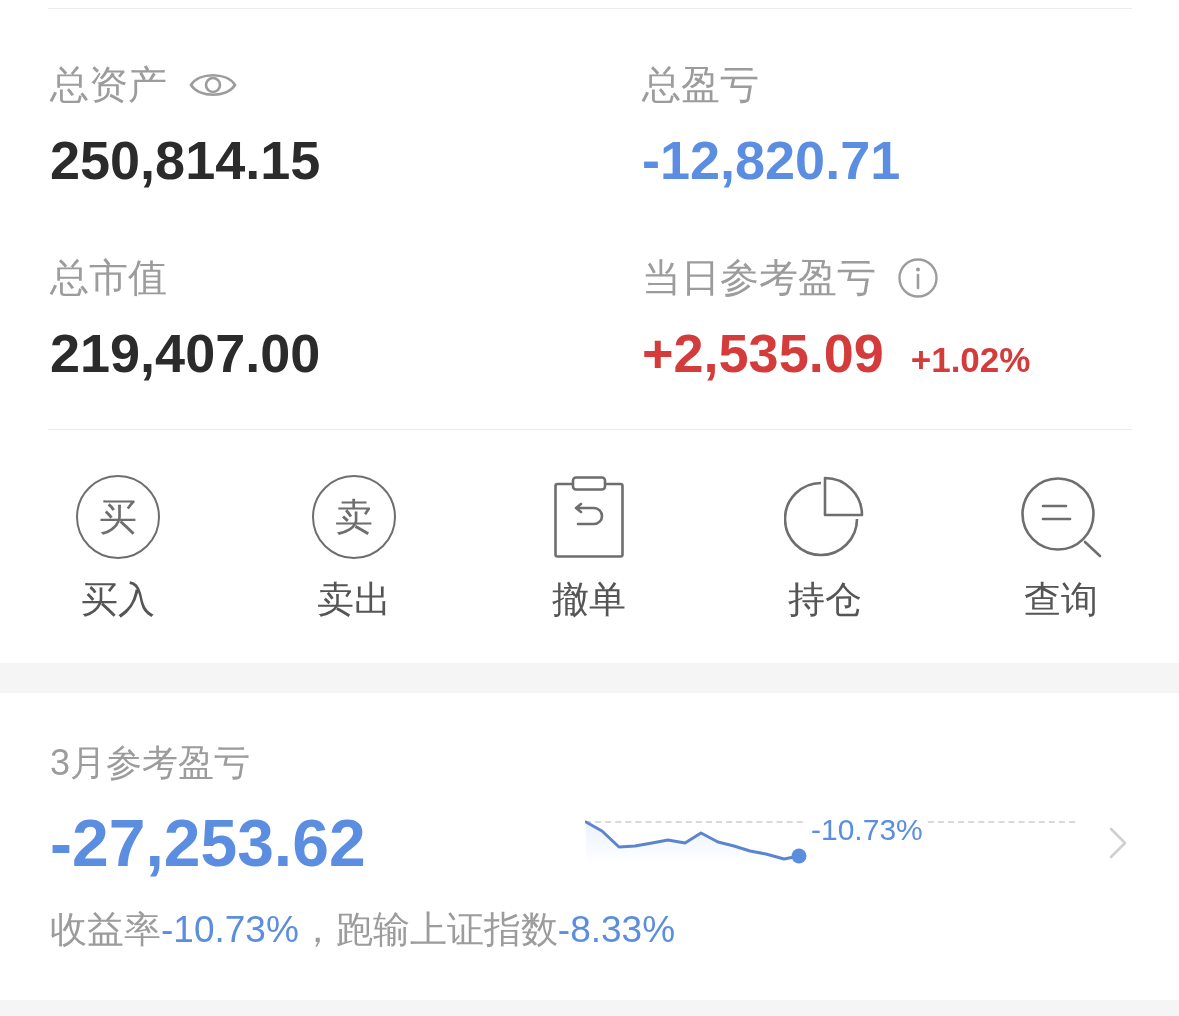  Describe the element at coordinates (108, 85) in the screenshot. I see `stat-label: 总资产` at that location.